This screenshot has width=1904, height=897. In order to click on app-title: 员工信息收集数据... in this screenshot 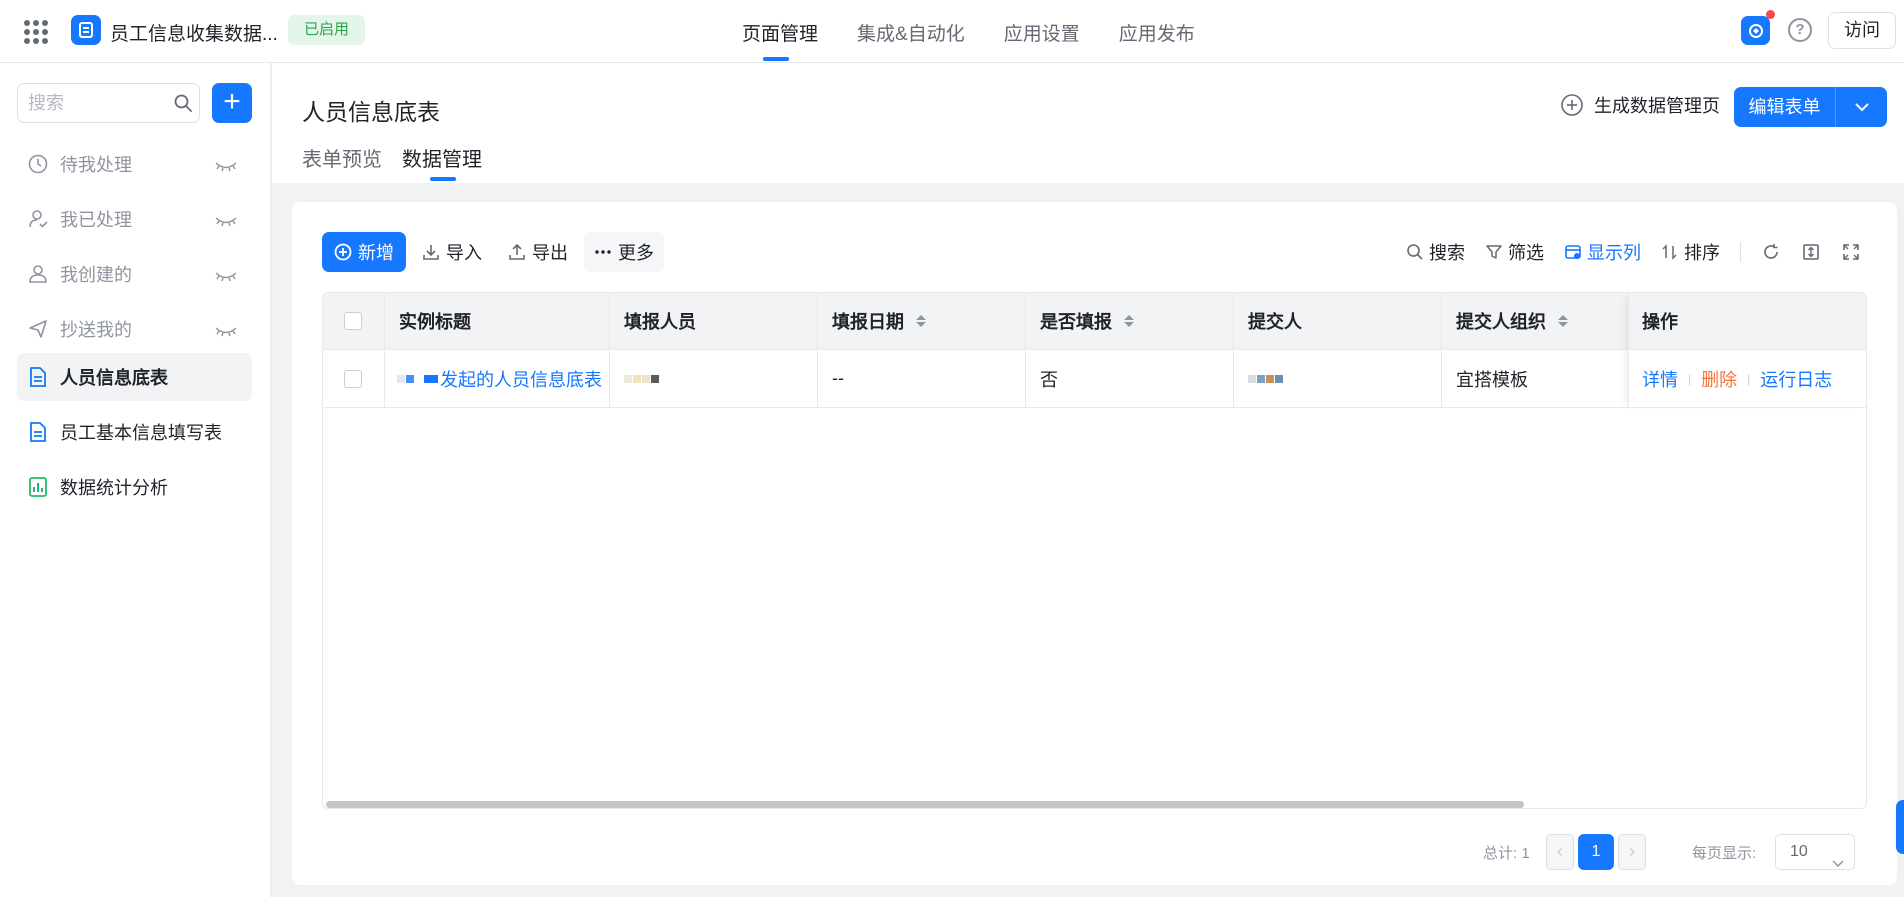, I will do `click(194, 32)`.